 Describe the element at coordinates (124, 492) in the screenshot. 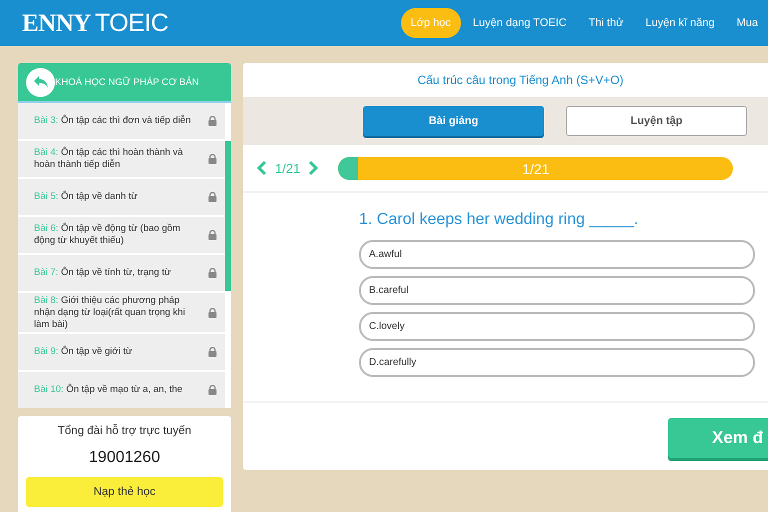

I see `top-up-button: Nạp thẻ học` at that location.